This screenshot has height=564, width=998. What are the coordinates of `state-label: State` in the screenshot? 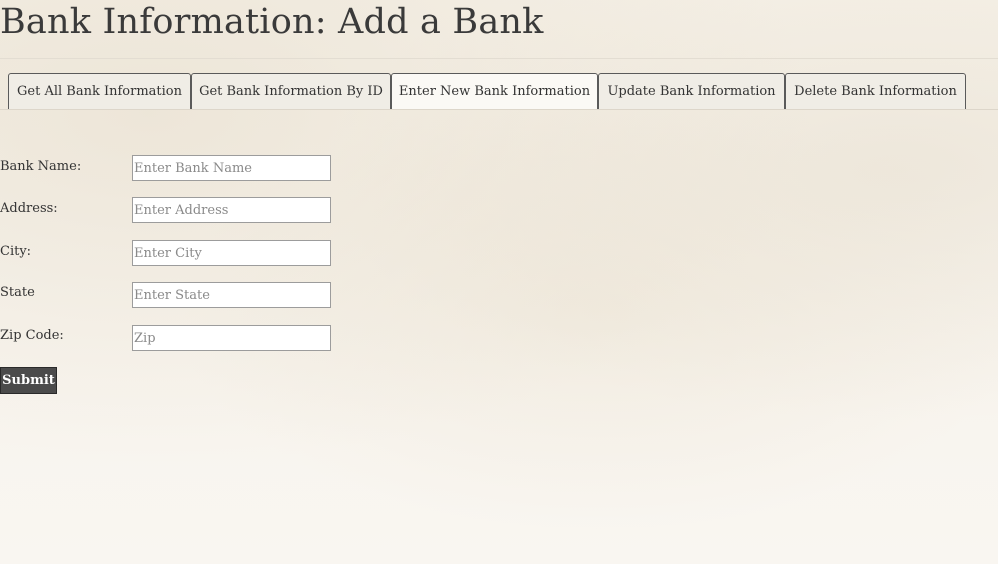 It's located at (17, 292).